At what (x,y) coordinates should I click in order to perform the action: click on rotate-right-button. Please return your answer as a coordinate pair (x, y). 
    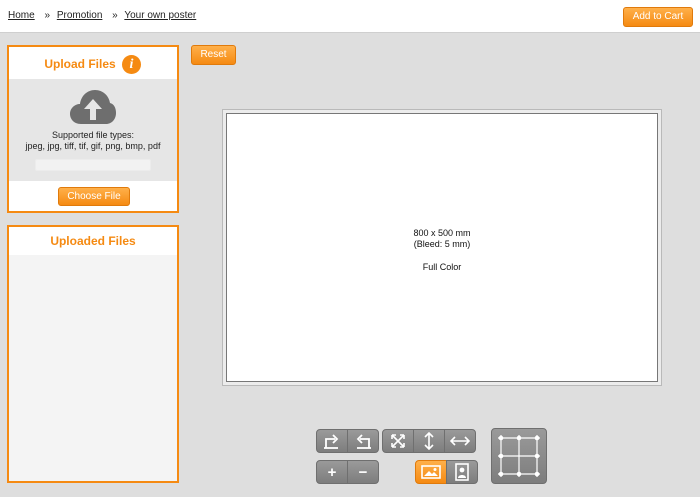
    Looking at the image, I should click on (332, 441).